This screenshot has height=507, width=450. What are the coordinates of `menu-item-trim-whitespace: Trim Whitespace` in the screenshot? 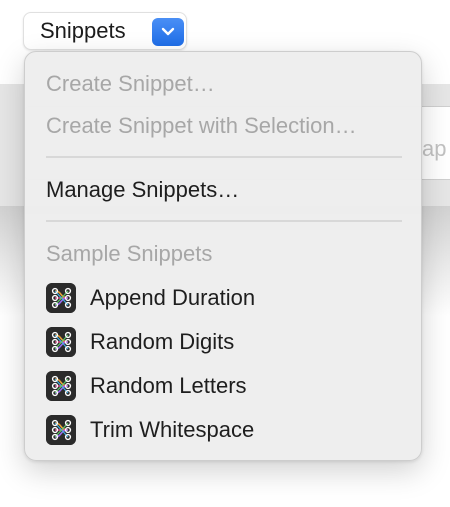 It's located at (226, 430).